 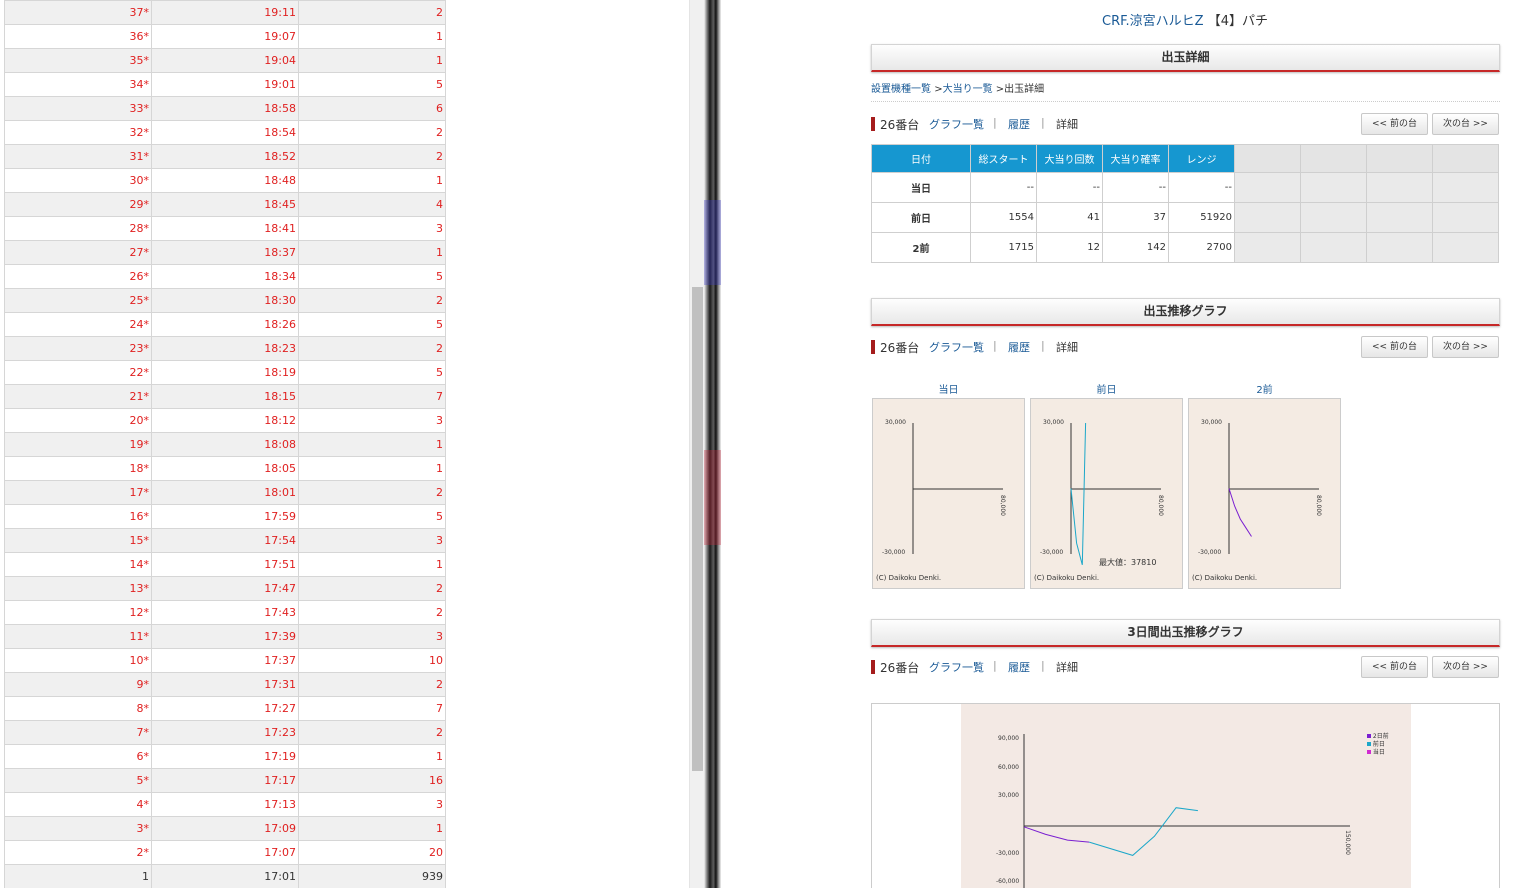 What do you see at coordinates (697, 529) in the screenshot?
I see `left-scrollbar-thumb` at bounding box center [697, 529].